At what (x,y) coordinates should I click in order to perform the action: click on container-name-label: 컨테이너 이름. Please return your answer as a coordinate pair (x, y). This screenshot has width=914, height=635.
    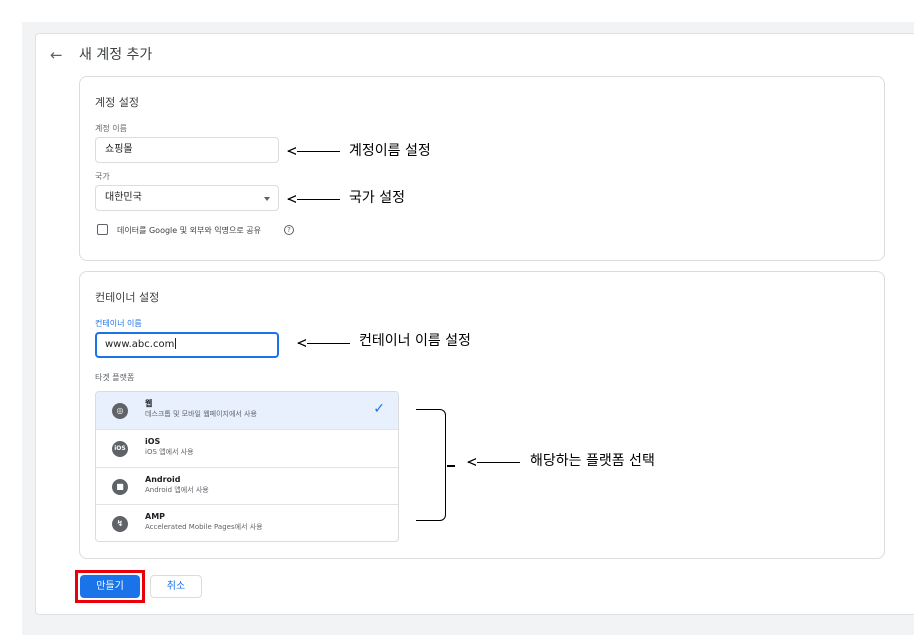
    Looking at the image, I should click on (118, 323).